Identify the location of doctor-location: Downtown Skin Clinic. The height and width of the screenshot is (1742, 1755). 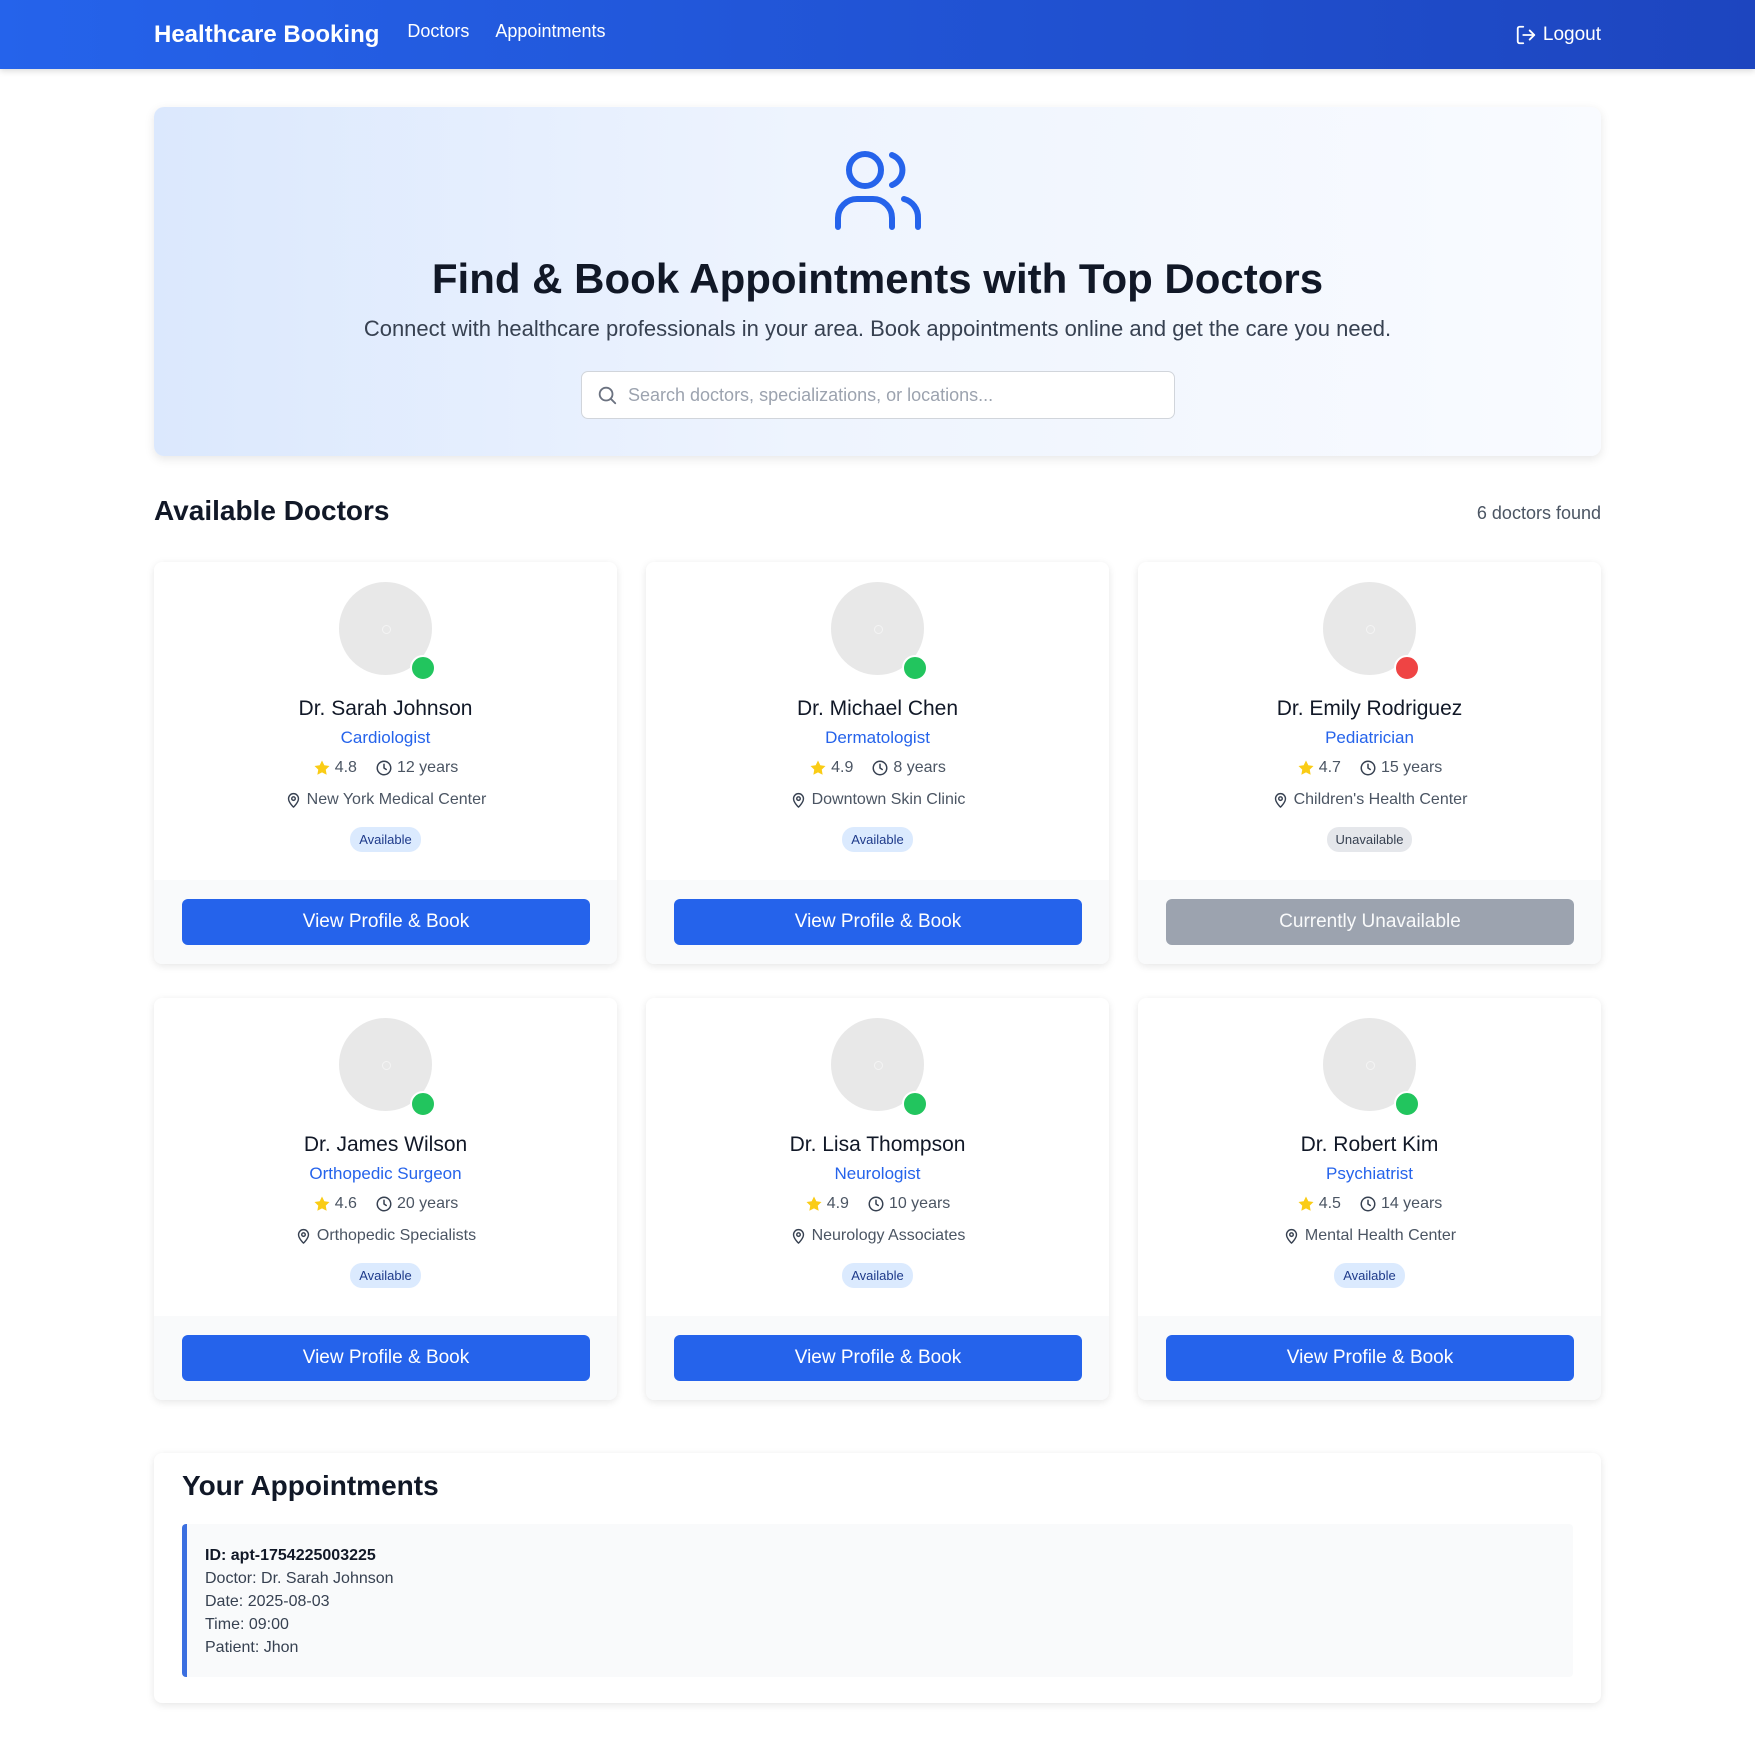
(877, 800).